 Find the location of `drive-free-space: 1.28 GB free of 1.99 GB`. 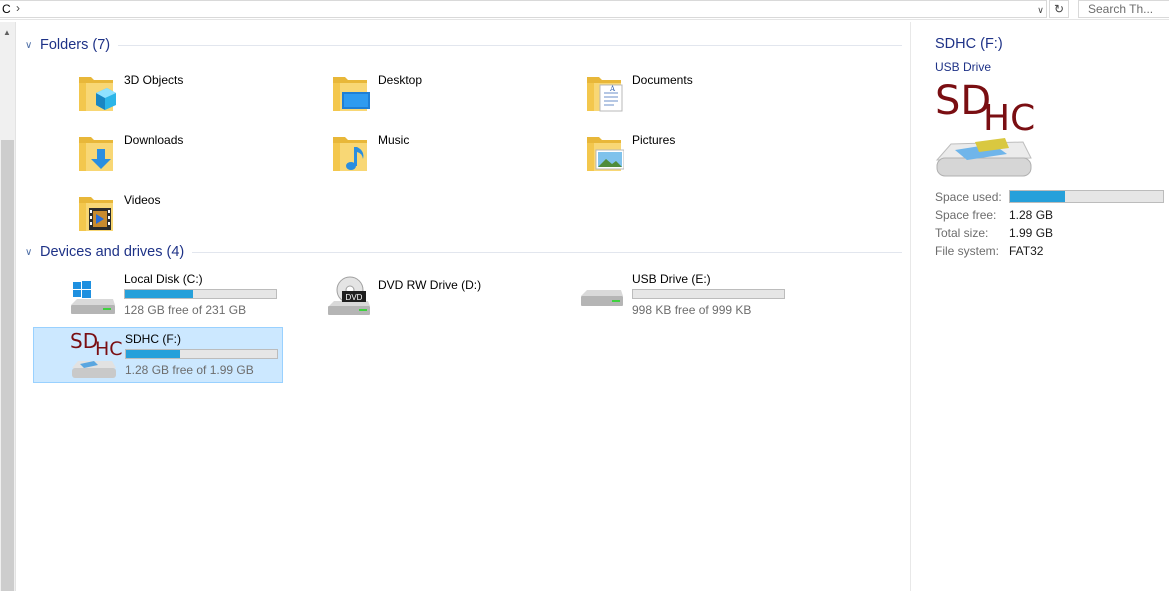

drive-free-space: 1.28 GB free of 1.99 GB is located at coordinates (189, 370).